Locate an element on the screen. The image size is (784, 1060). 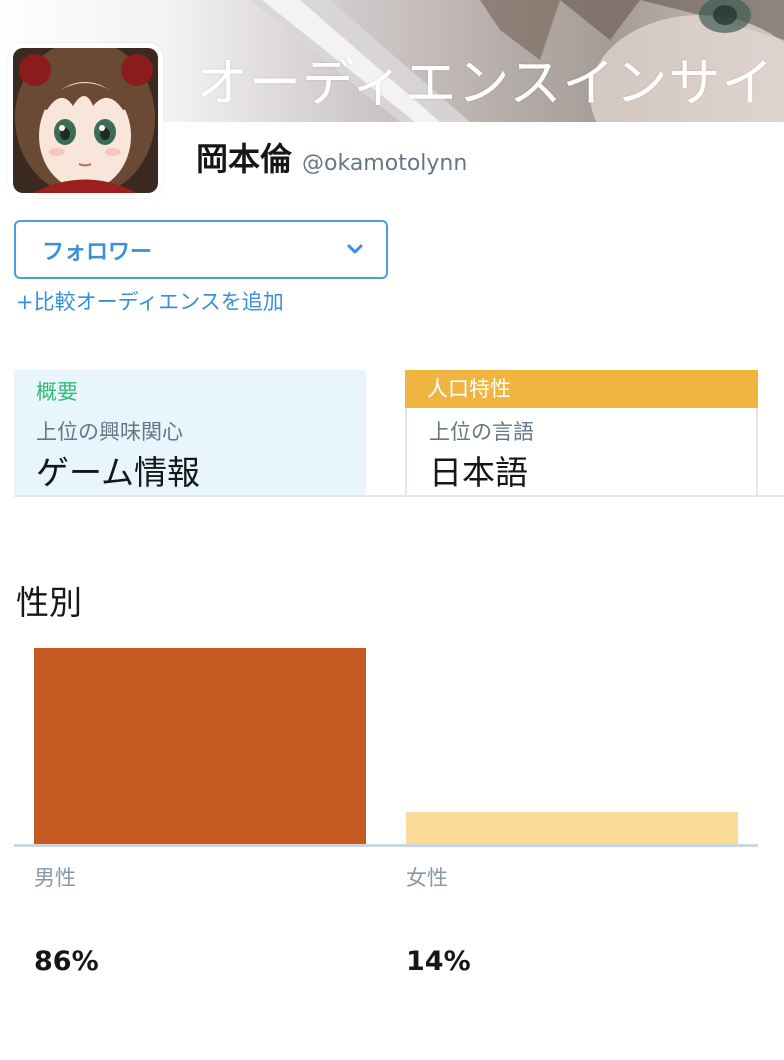
female-label: 女性 is located at coordinates (427, 878).